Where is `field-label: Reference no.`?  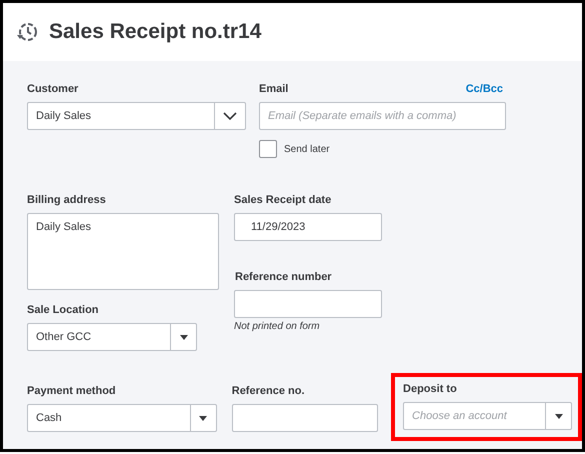
field-label: Reference no. is located at coordinates (268, 391).